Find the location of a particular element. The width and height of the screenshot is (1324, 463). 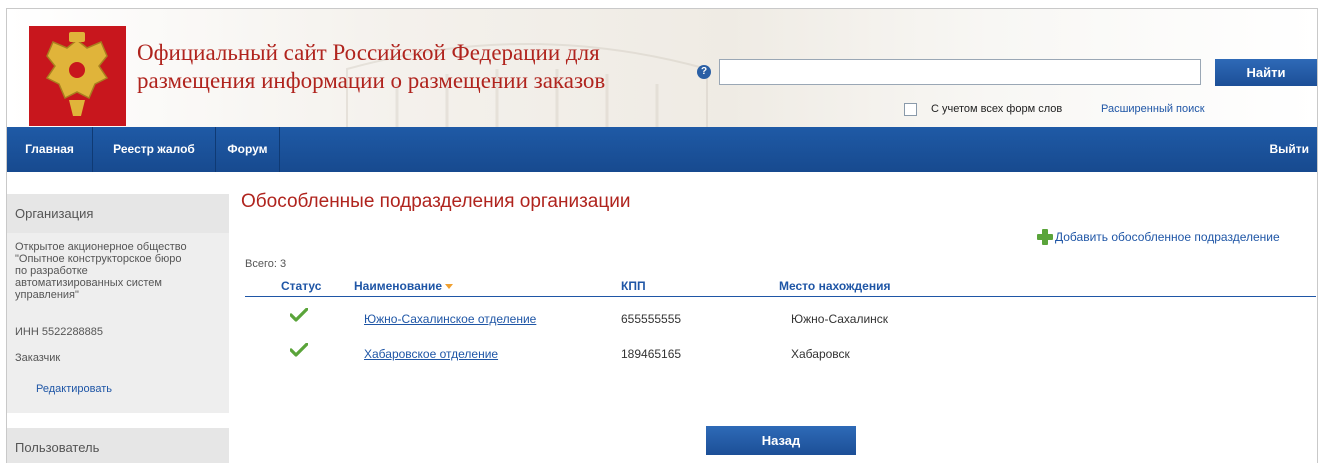

search-button: Найти is located at coordinates (1266, 72).